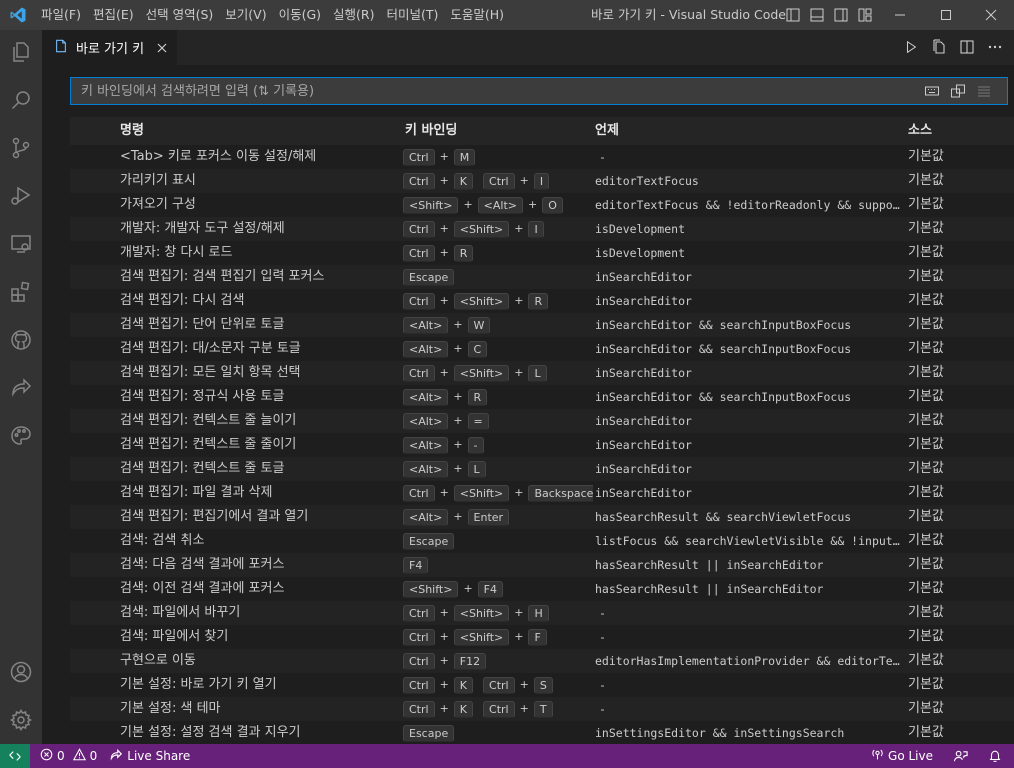  I want to click on menu-item: 편집(E), so click(113, 15).